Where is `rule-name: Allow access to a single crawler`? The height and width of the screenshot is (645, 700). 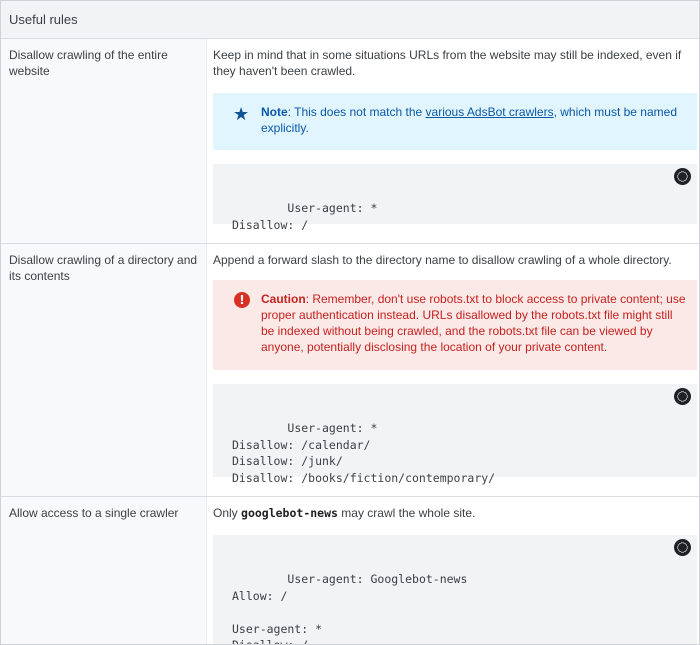 rule-name: Allow access to a single crawler is located at coordinates (104, 570).